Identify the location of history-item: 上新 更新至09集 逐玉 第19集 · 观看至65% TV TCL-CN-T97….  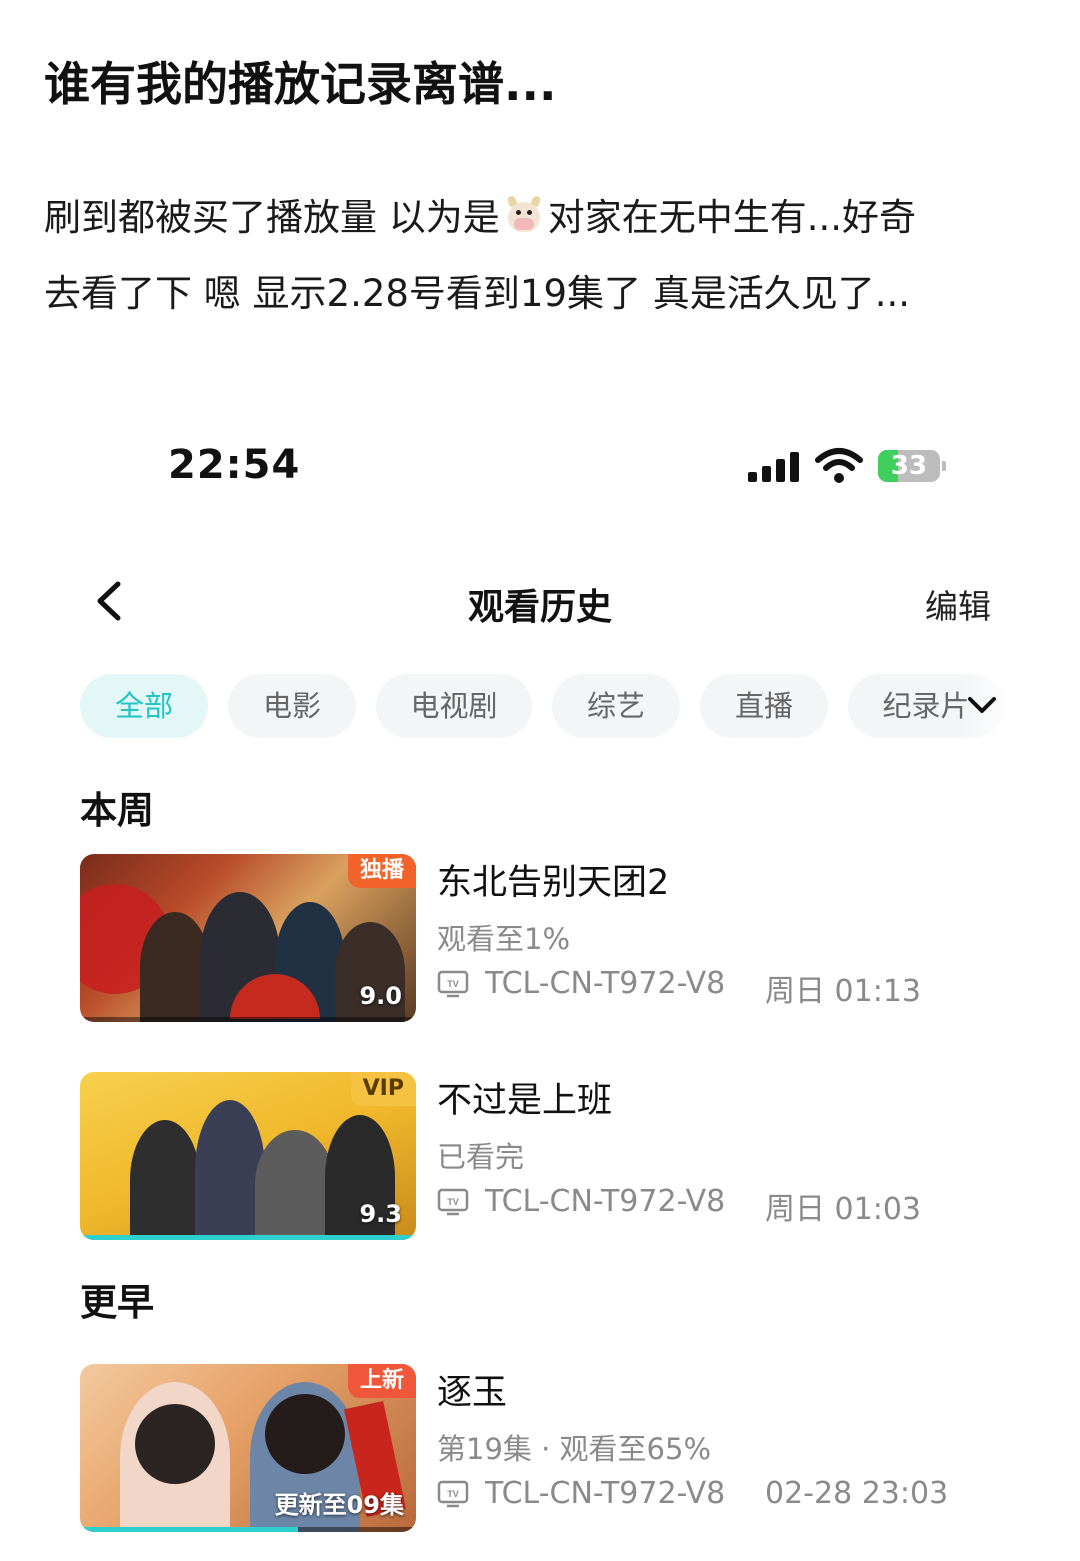
(550, 1449).